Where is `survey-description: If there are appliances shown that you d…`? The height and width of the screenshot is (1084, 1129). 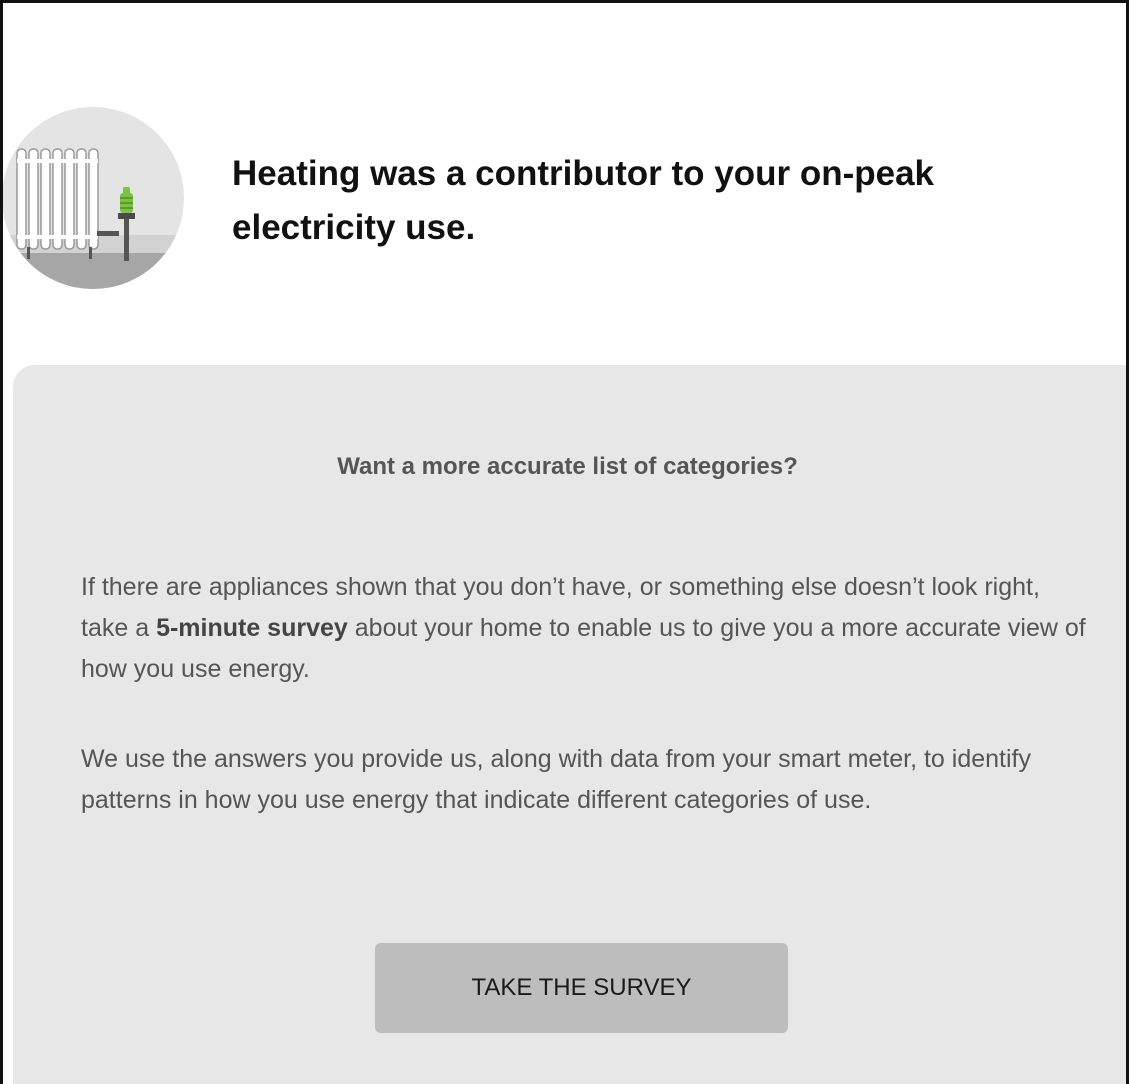 survey-description: If there are appliances shown that you d… is located at coordinates (586, 628).